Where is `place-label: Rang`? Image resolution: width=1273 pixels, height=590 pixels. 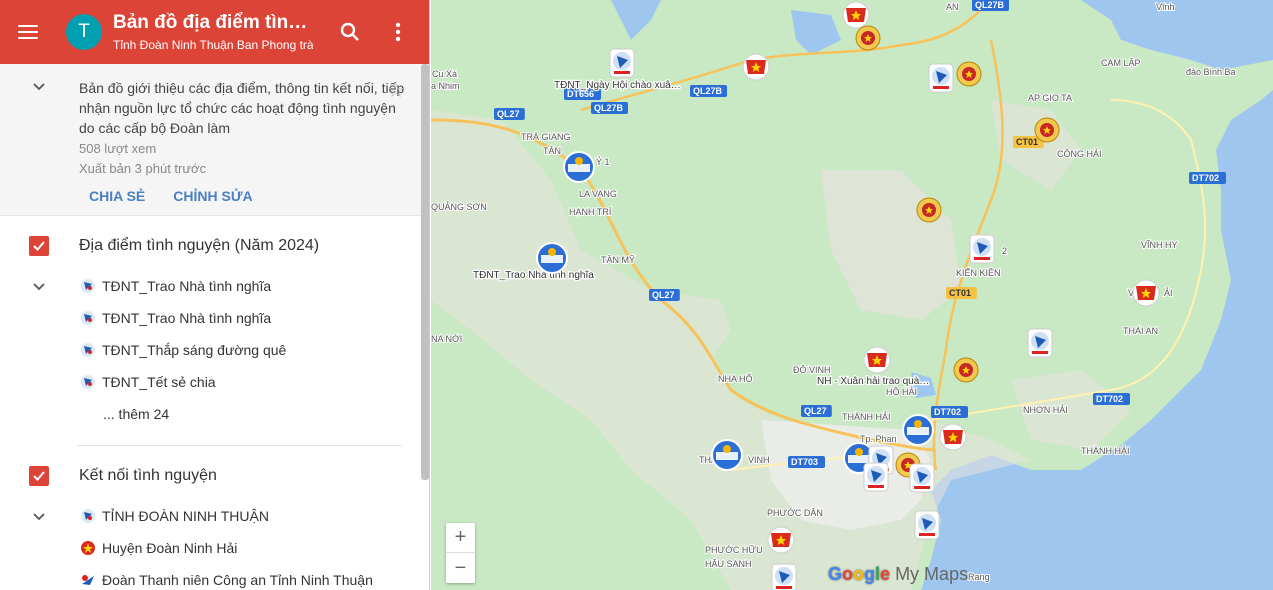
place-label: Rang is located at coordinates (979, 577).